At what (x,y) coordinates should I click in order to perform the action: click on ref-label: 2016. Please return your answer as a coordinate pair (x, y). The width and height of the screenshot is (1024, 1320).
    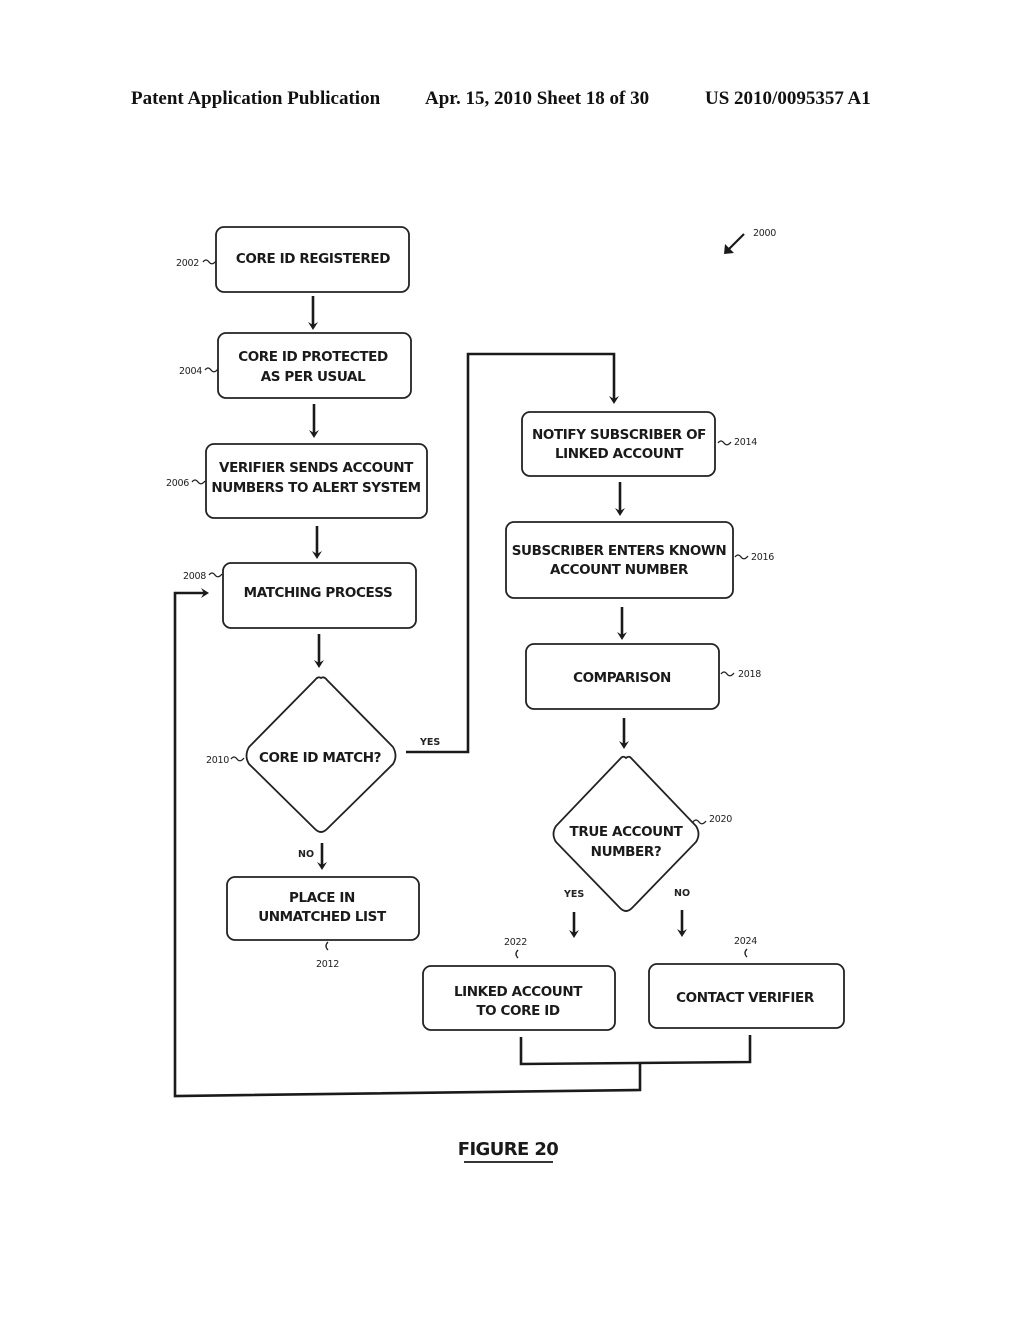
    Looking at the image, I should click on (762, 557).